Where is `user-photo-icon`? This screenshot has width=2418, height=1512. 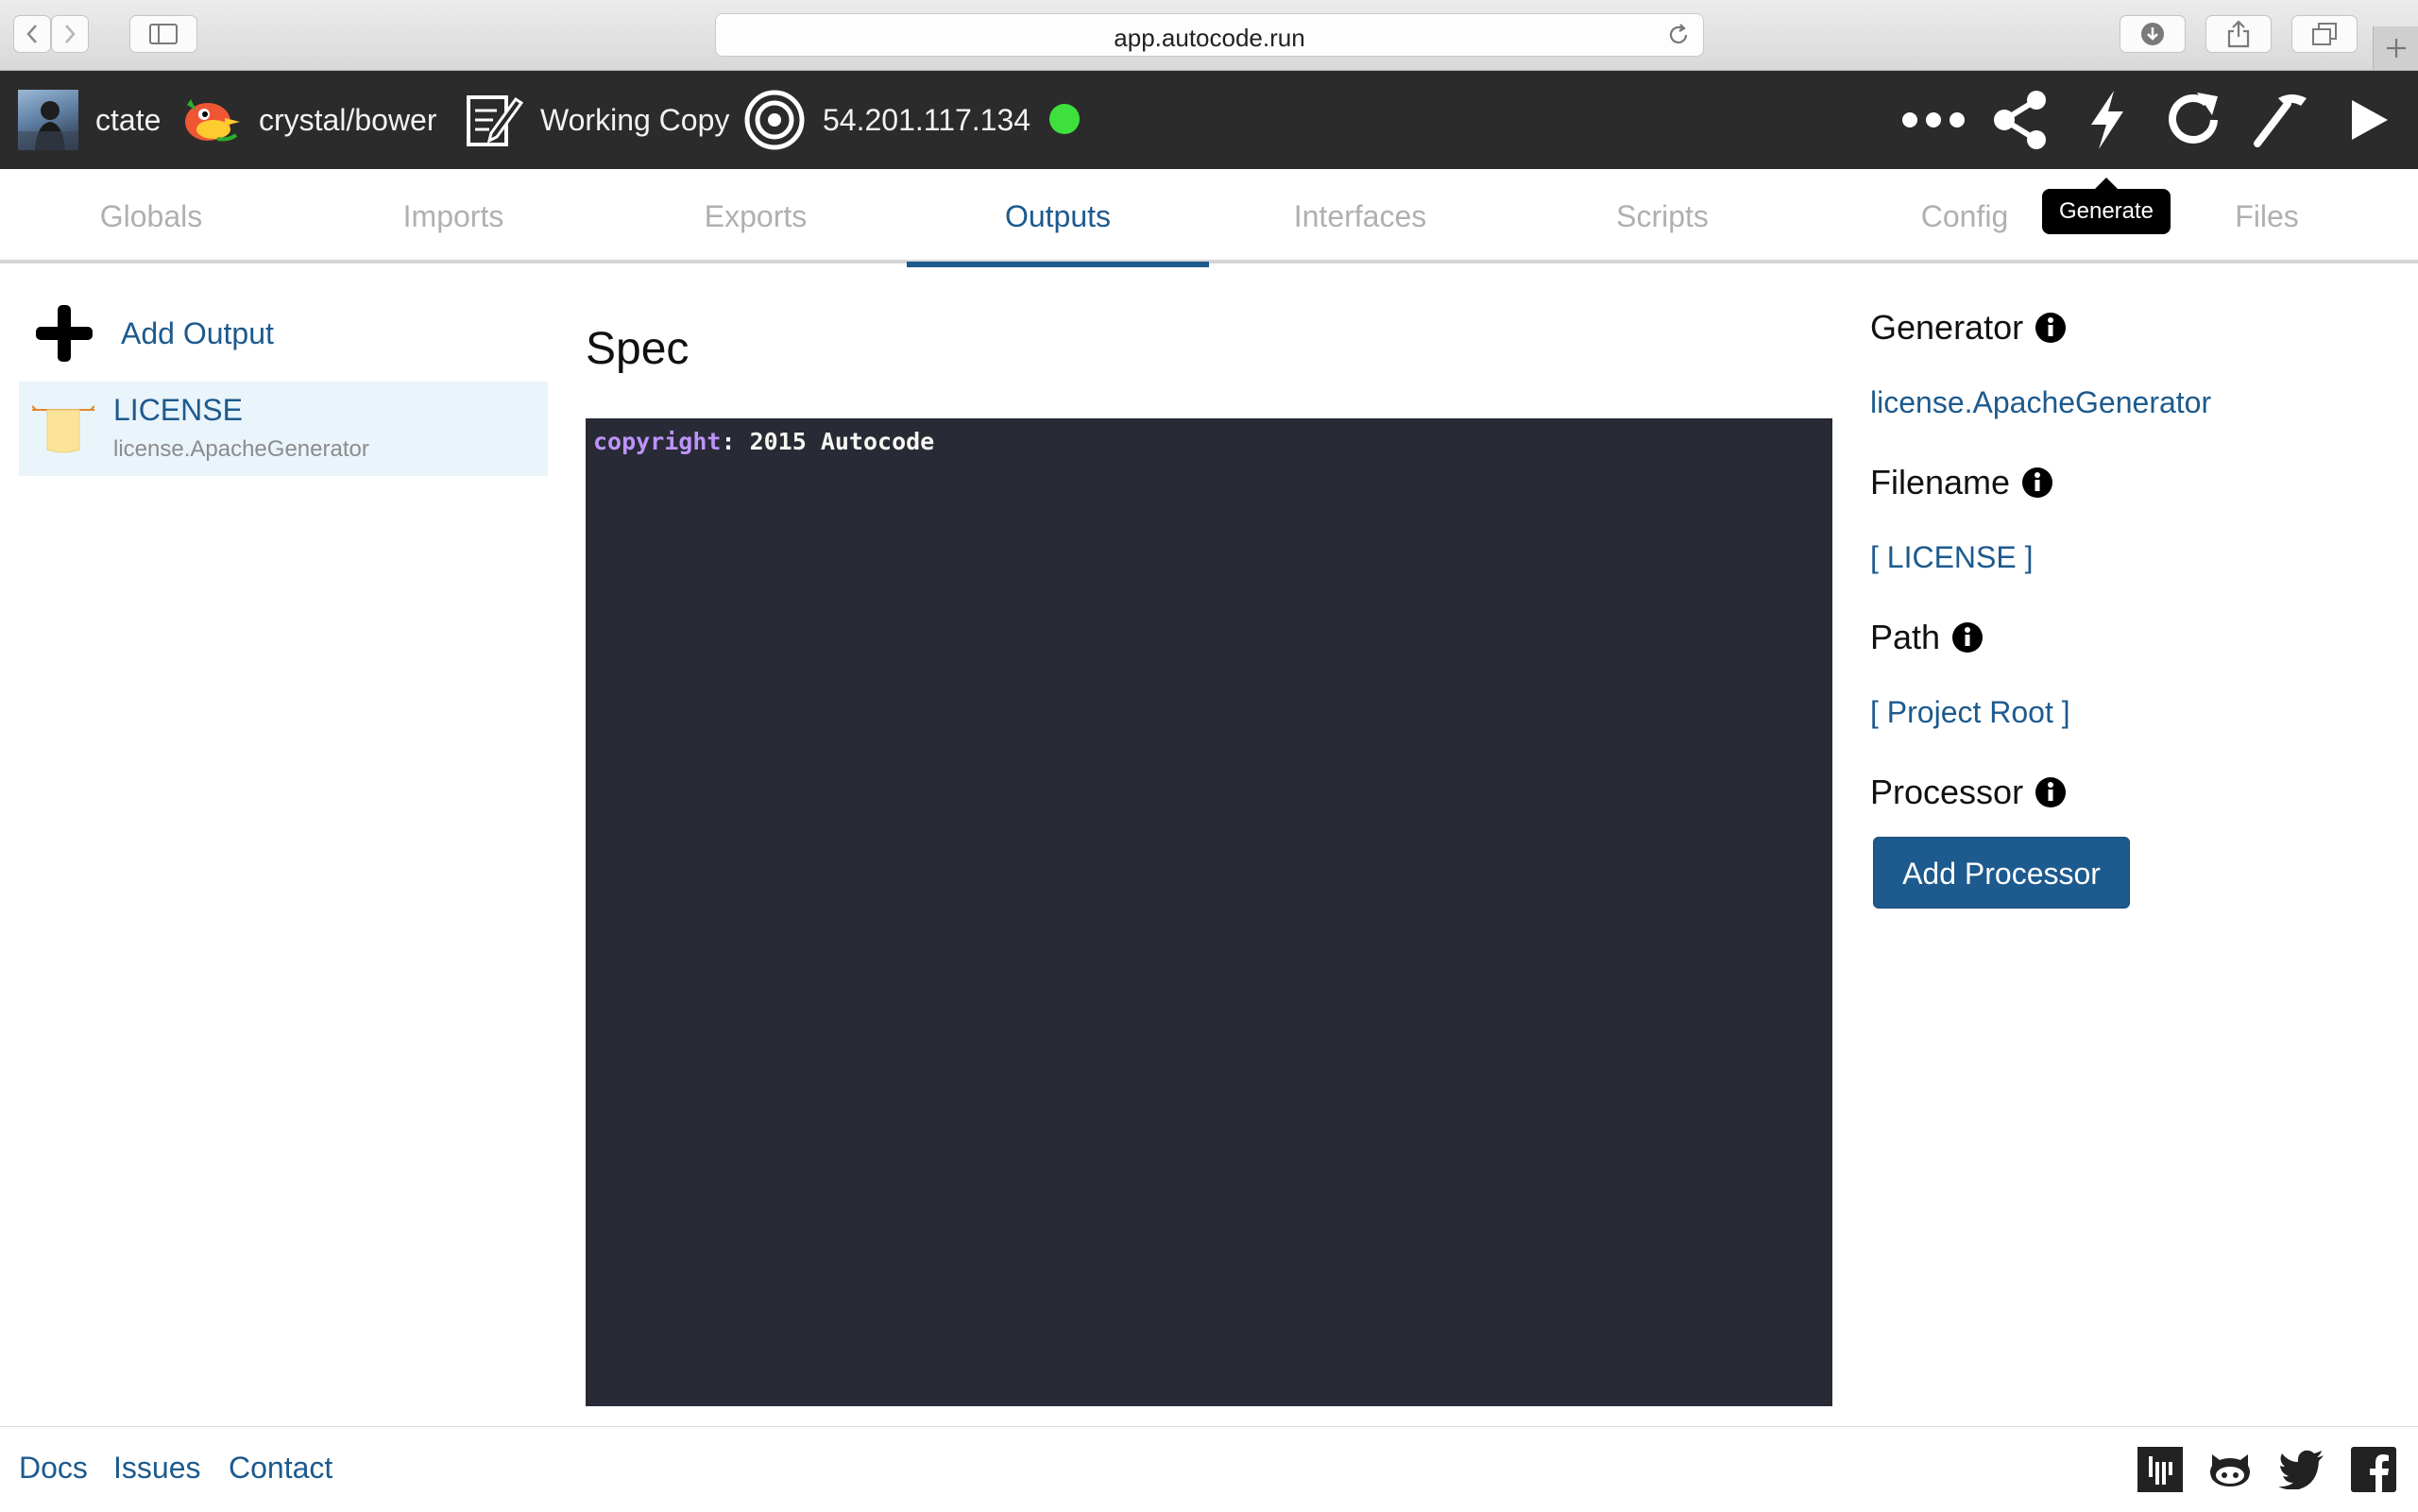 user-photo-icon is located at coordinates (48, 126).